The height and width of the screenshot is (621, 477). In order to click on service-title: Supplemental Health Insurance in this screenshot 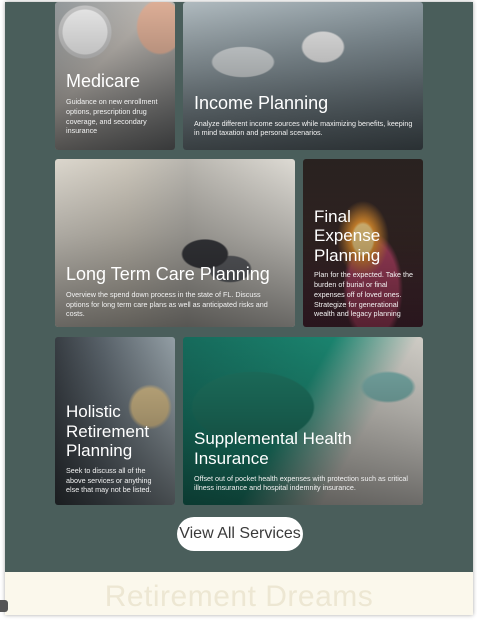, I will do `click(273, 449)`.